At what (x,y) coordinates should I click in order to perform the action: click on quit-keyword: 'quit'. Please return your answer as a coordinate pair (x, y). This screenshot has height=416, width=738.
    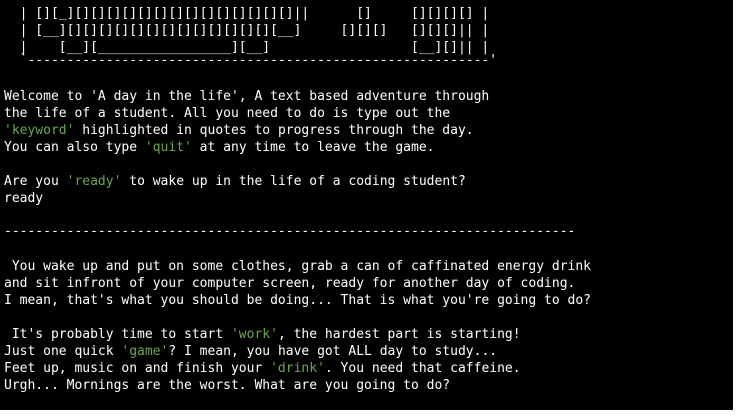
    Looking at the image, I should click on (168, 147).